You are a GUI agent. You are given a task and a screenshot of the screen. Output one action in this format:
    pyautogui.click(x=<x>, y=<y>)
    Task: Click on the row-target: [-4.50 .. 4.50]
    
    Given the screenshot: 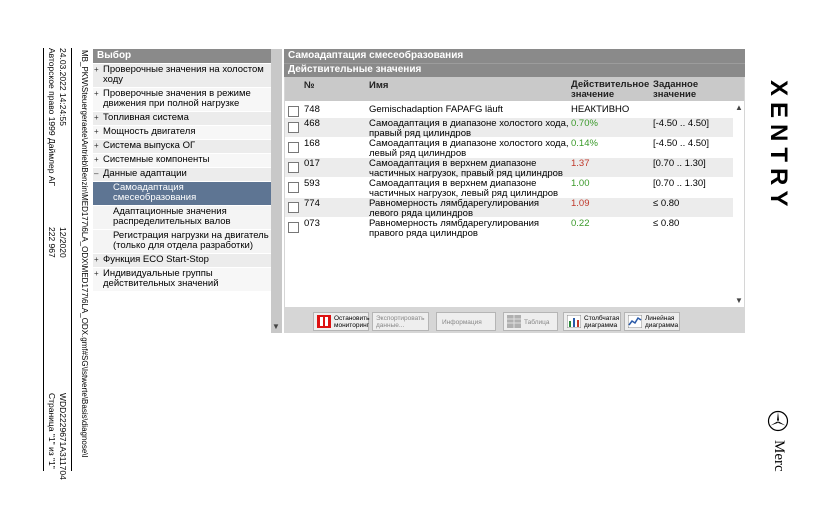 What is the action you would take?
    pyautogui.click(x=681, y=143)
    